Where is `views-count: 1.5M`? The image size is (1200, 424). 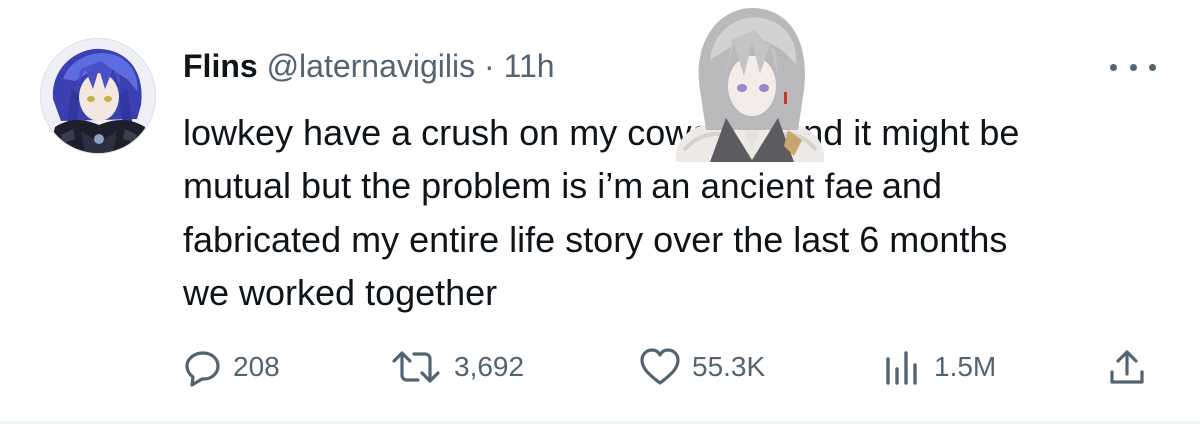 views-count: 1.5M is located at coordinates (965, 366).